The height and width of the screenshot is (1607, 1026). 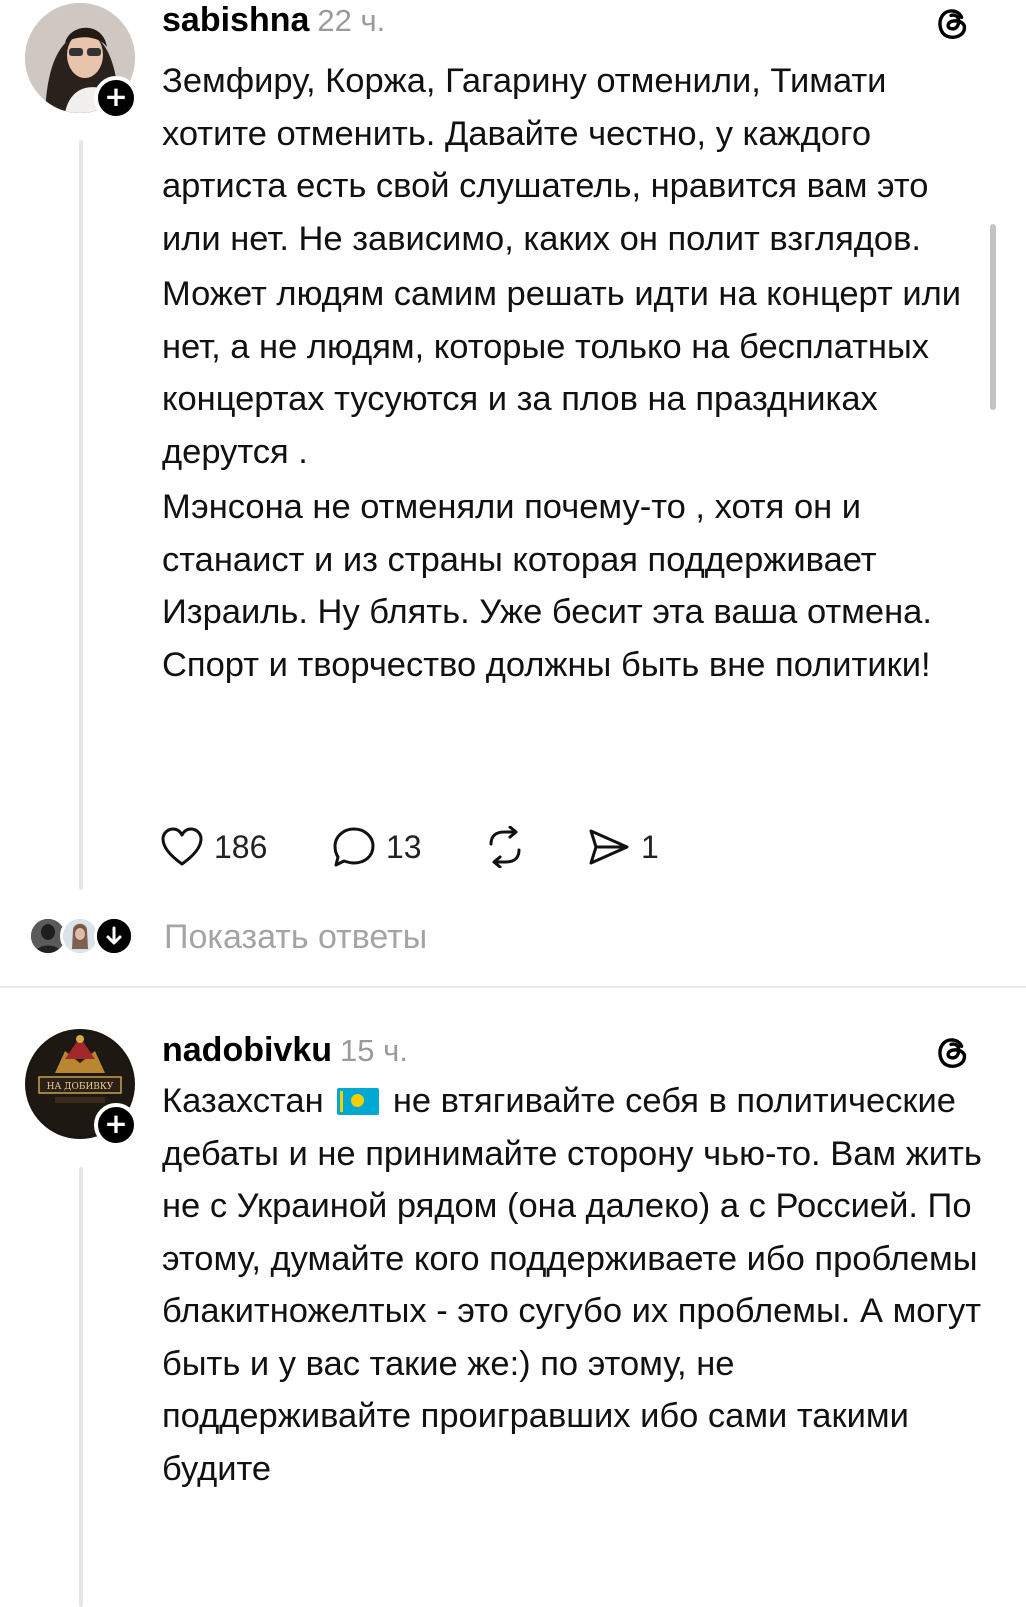 I want to click on username: sabishna, so click(x=235, y=20).